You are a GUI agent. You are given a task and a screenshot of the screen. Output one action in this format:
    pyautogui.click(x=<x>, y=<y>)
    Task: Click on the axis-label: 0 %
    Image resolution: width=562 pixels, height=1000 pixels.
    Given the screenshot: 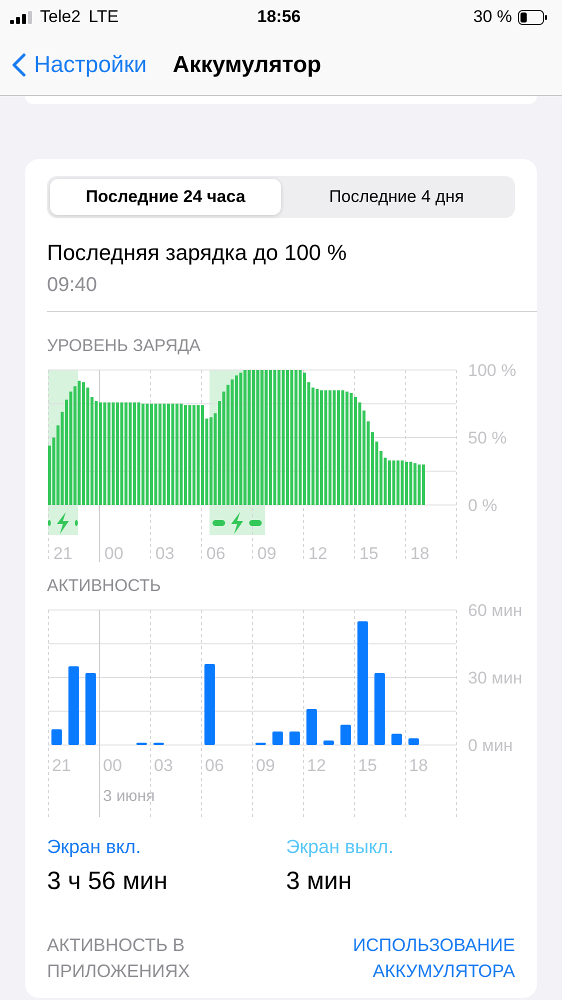 What is the action you would take?
    pyautogui.click(x=483, y=505)
    